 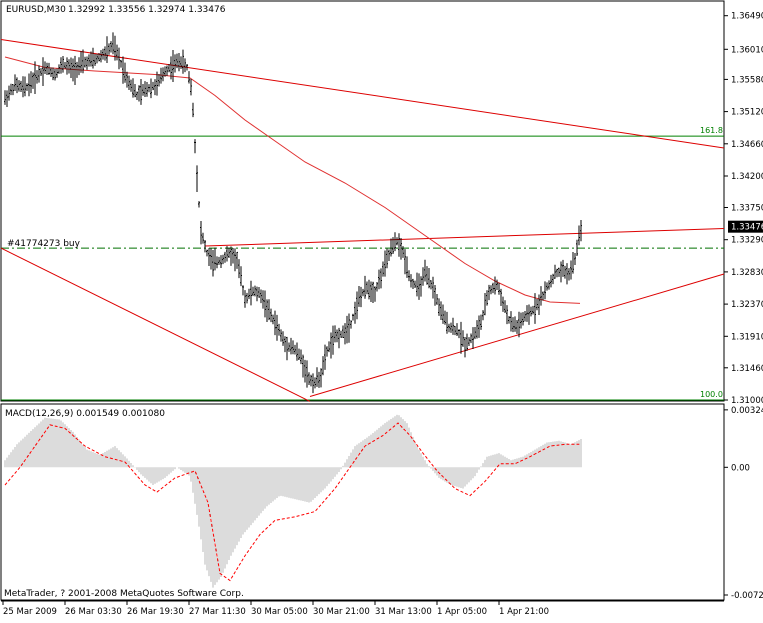 I want to click on time-tick-label: 31 Mar 13:00, so click(x=403, y=612).